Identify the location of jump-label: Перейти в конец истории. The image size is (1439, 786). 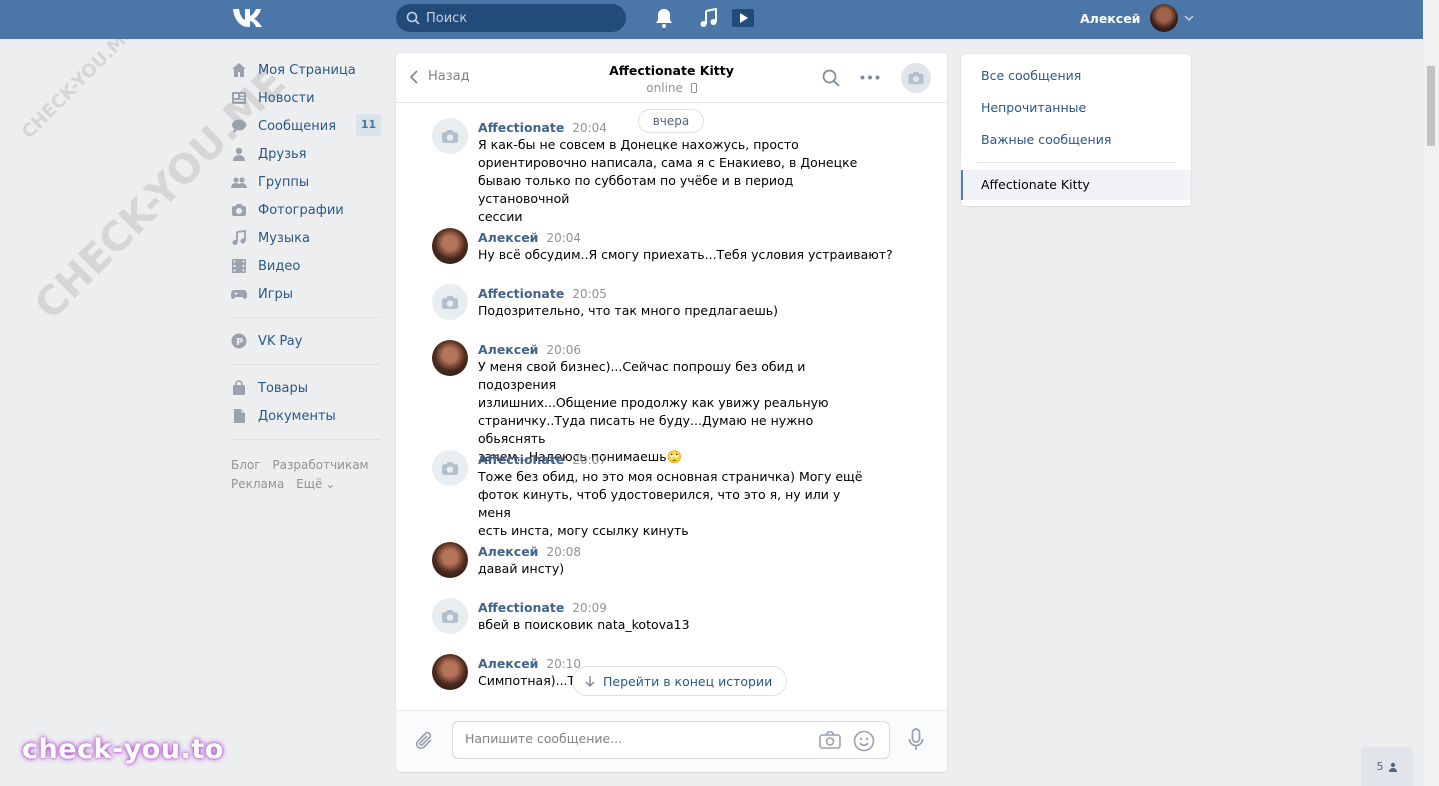
(688, 681).